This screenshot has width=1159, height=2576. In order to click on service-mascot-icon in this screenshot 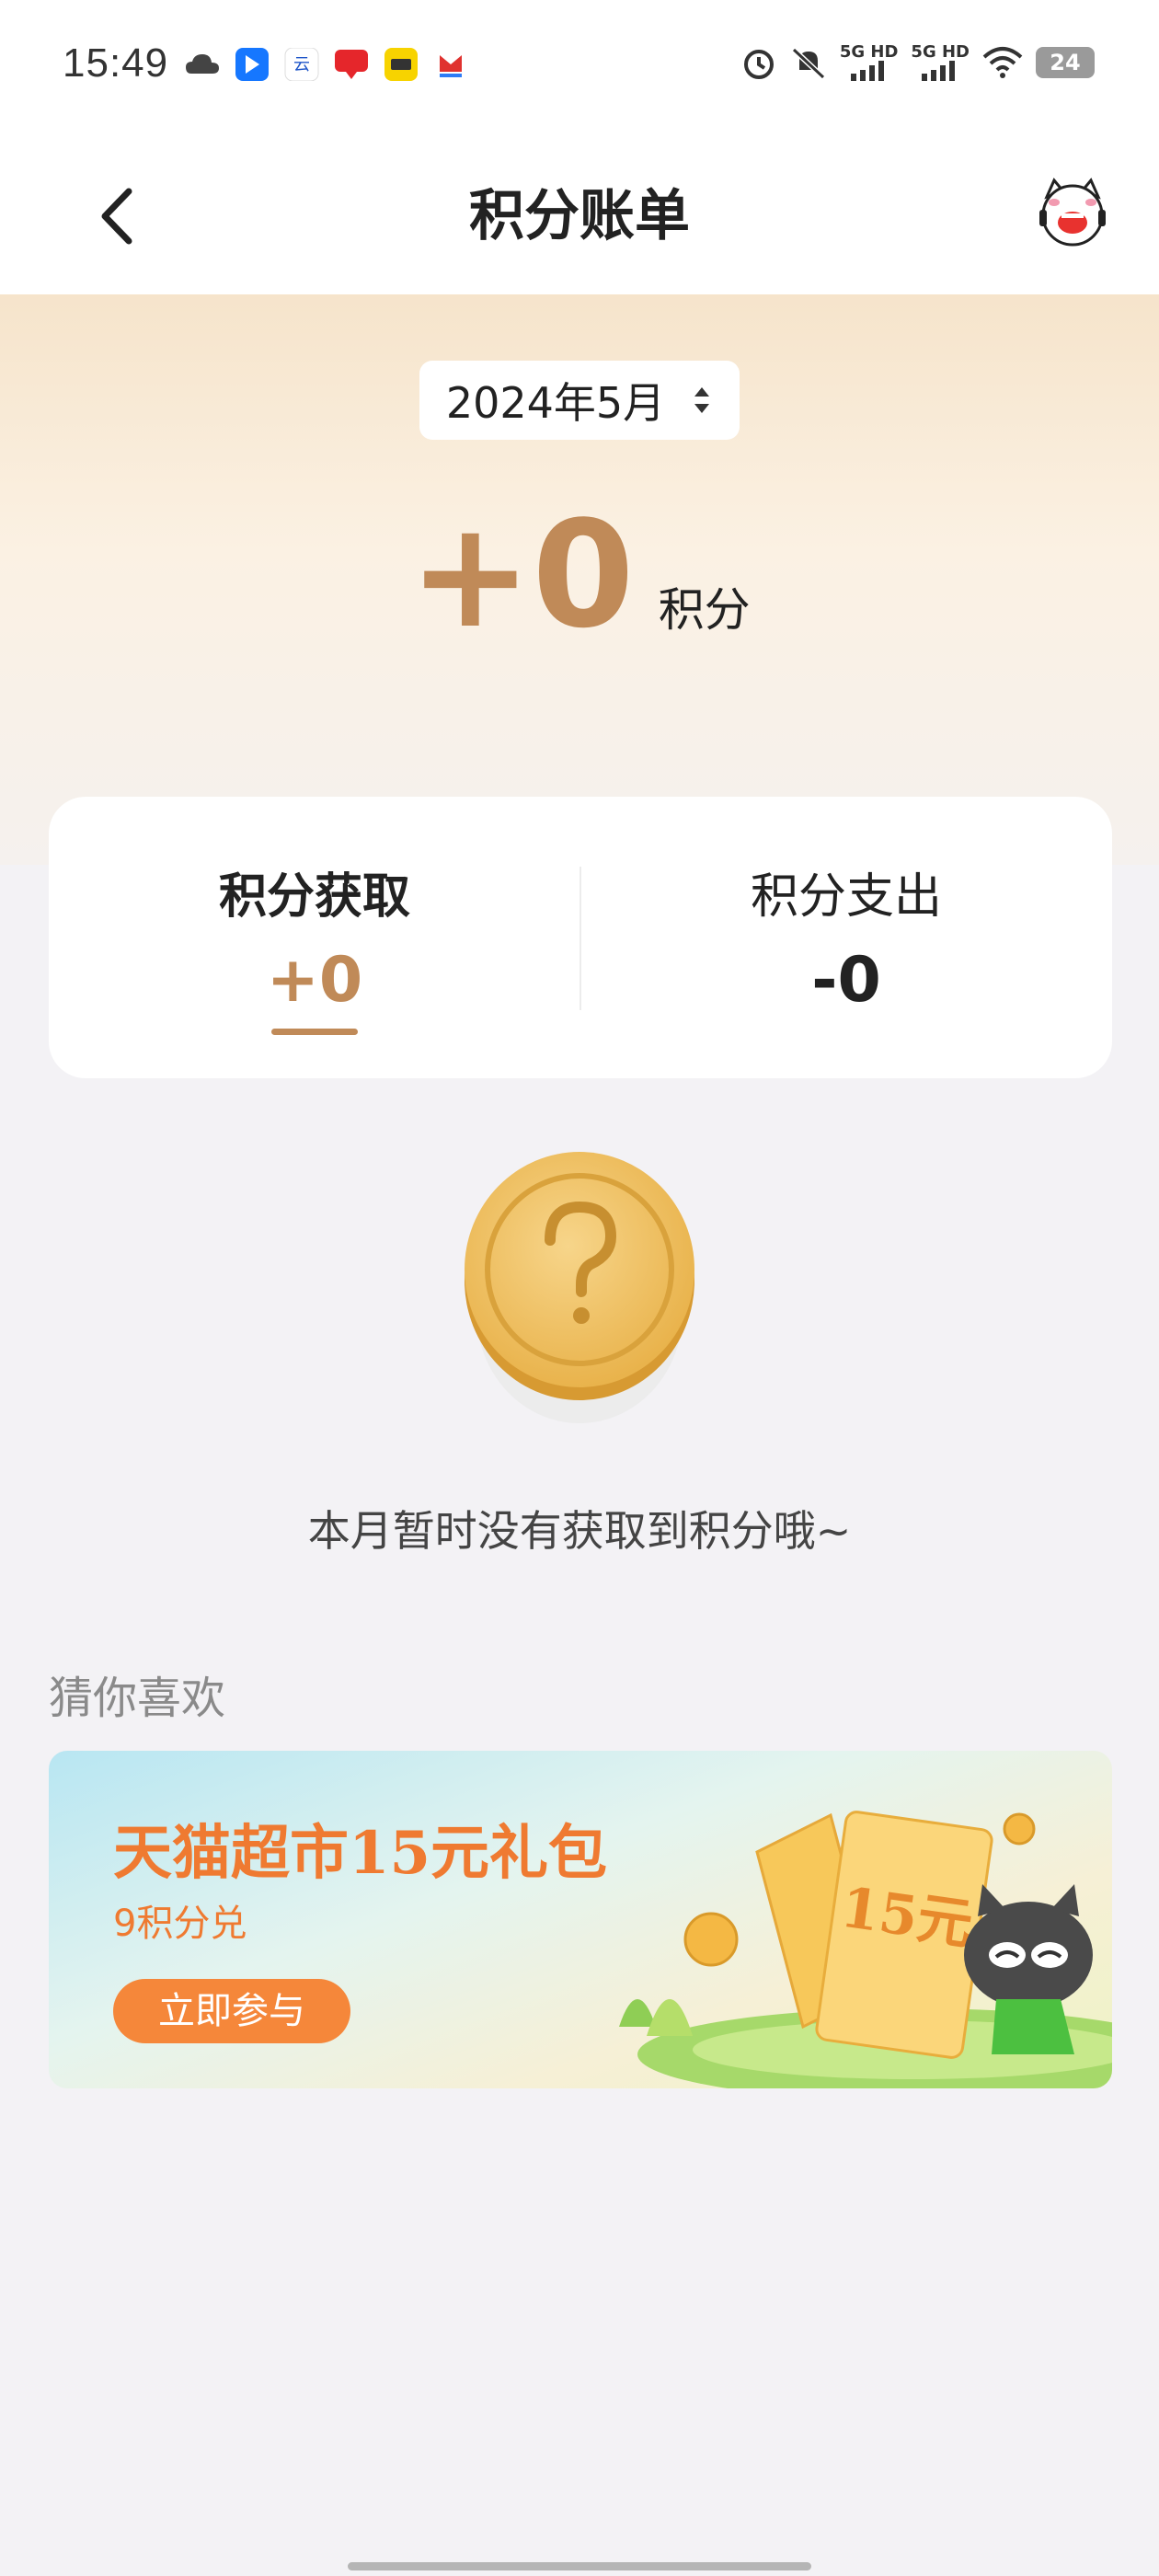, I will do `click(1072, 213)`.